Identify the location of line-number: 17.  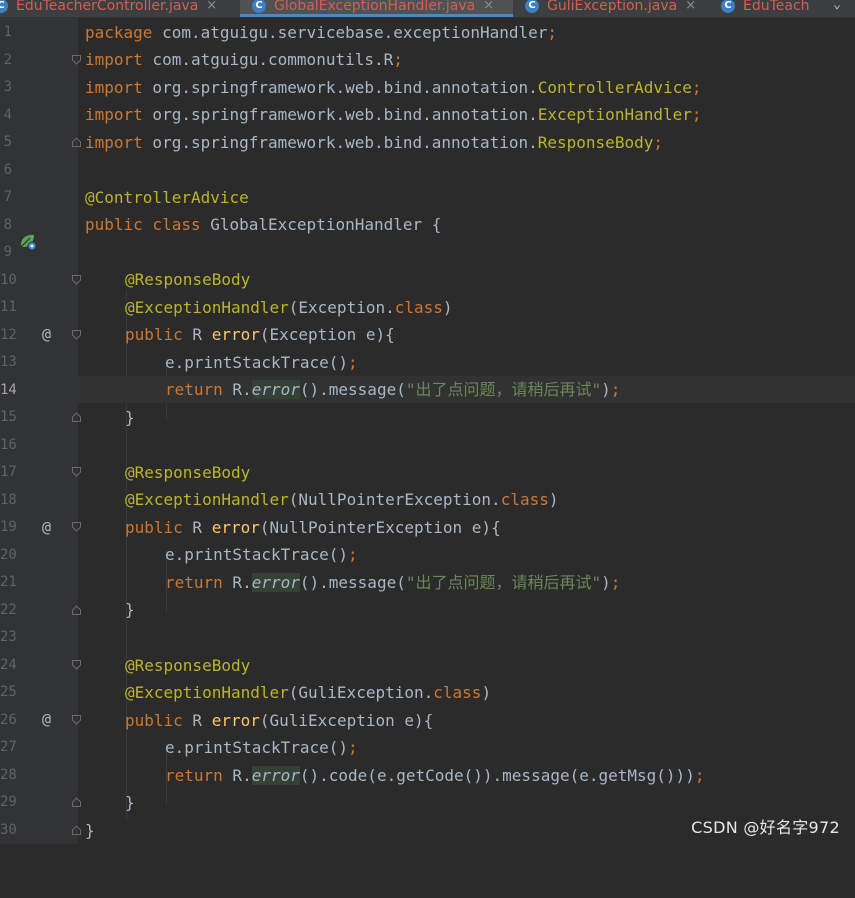
(8, 472).